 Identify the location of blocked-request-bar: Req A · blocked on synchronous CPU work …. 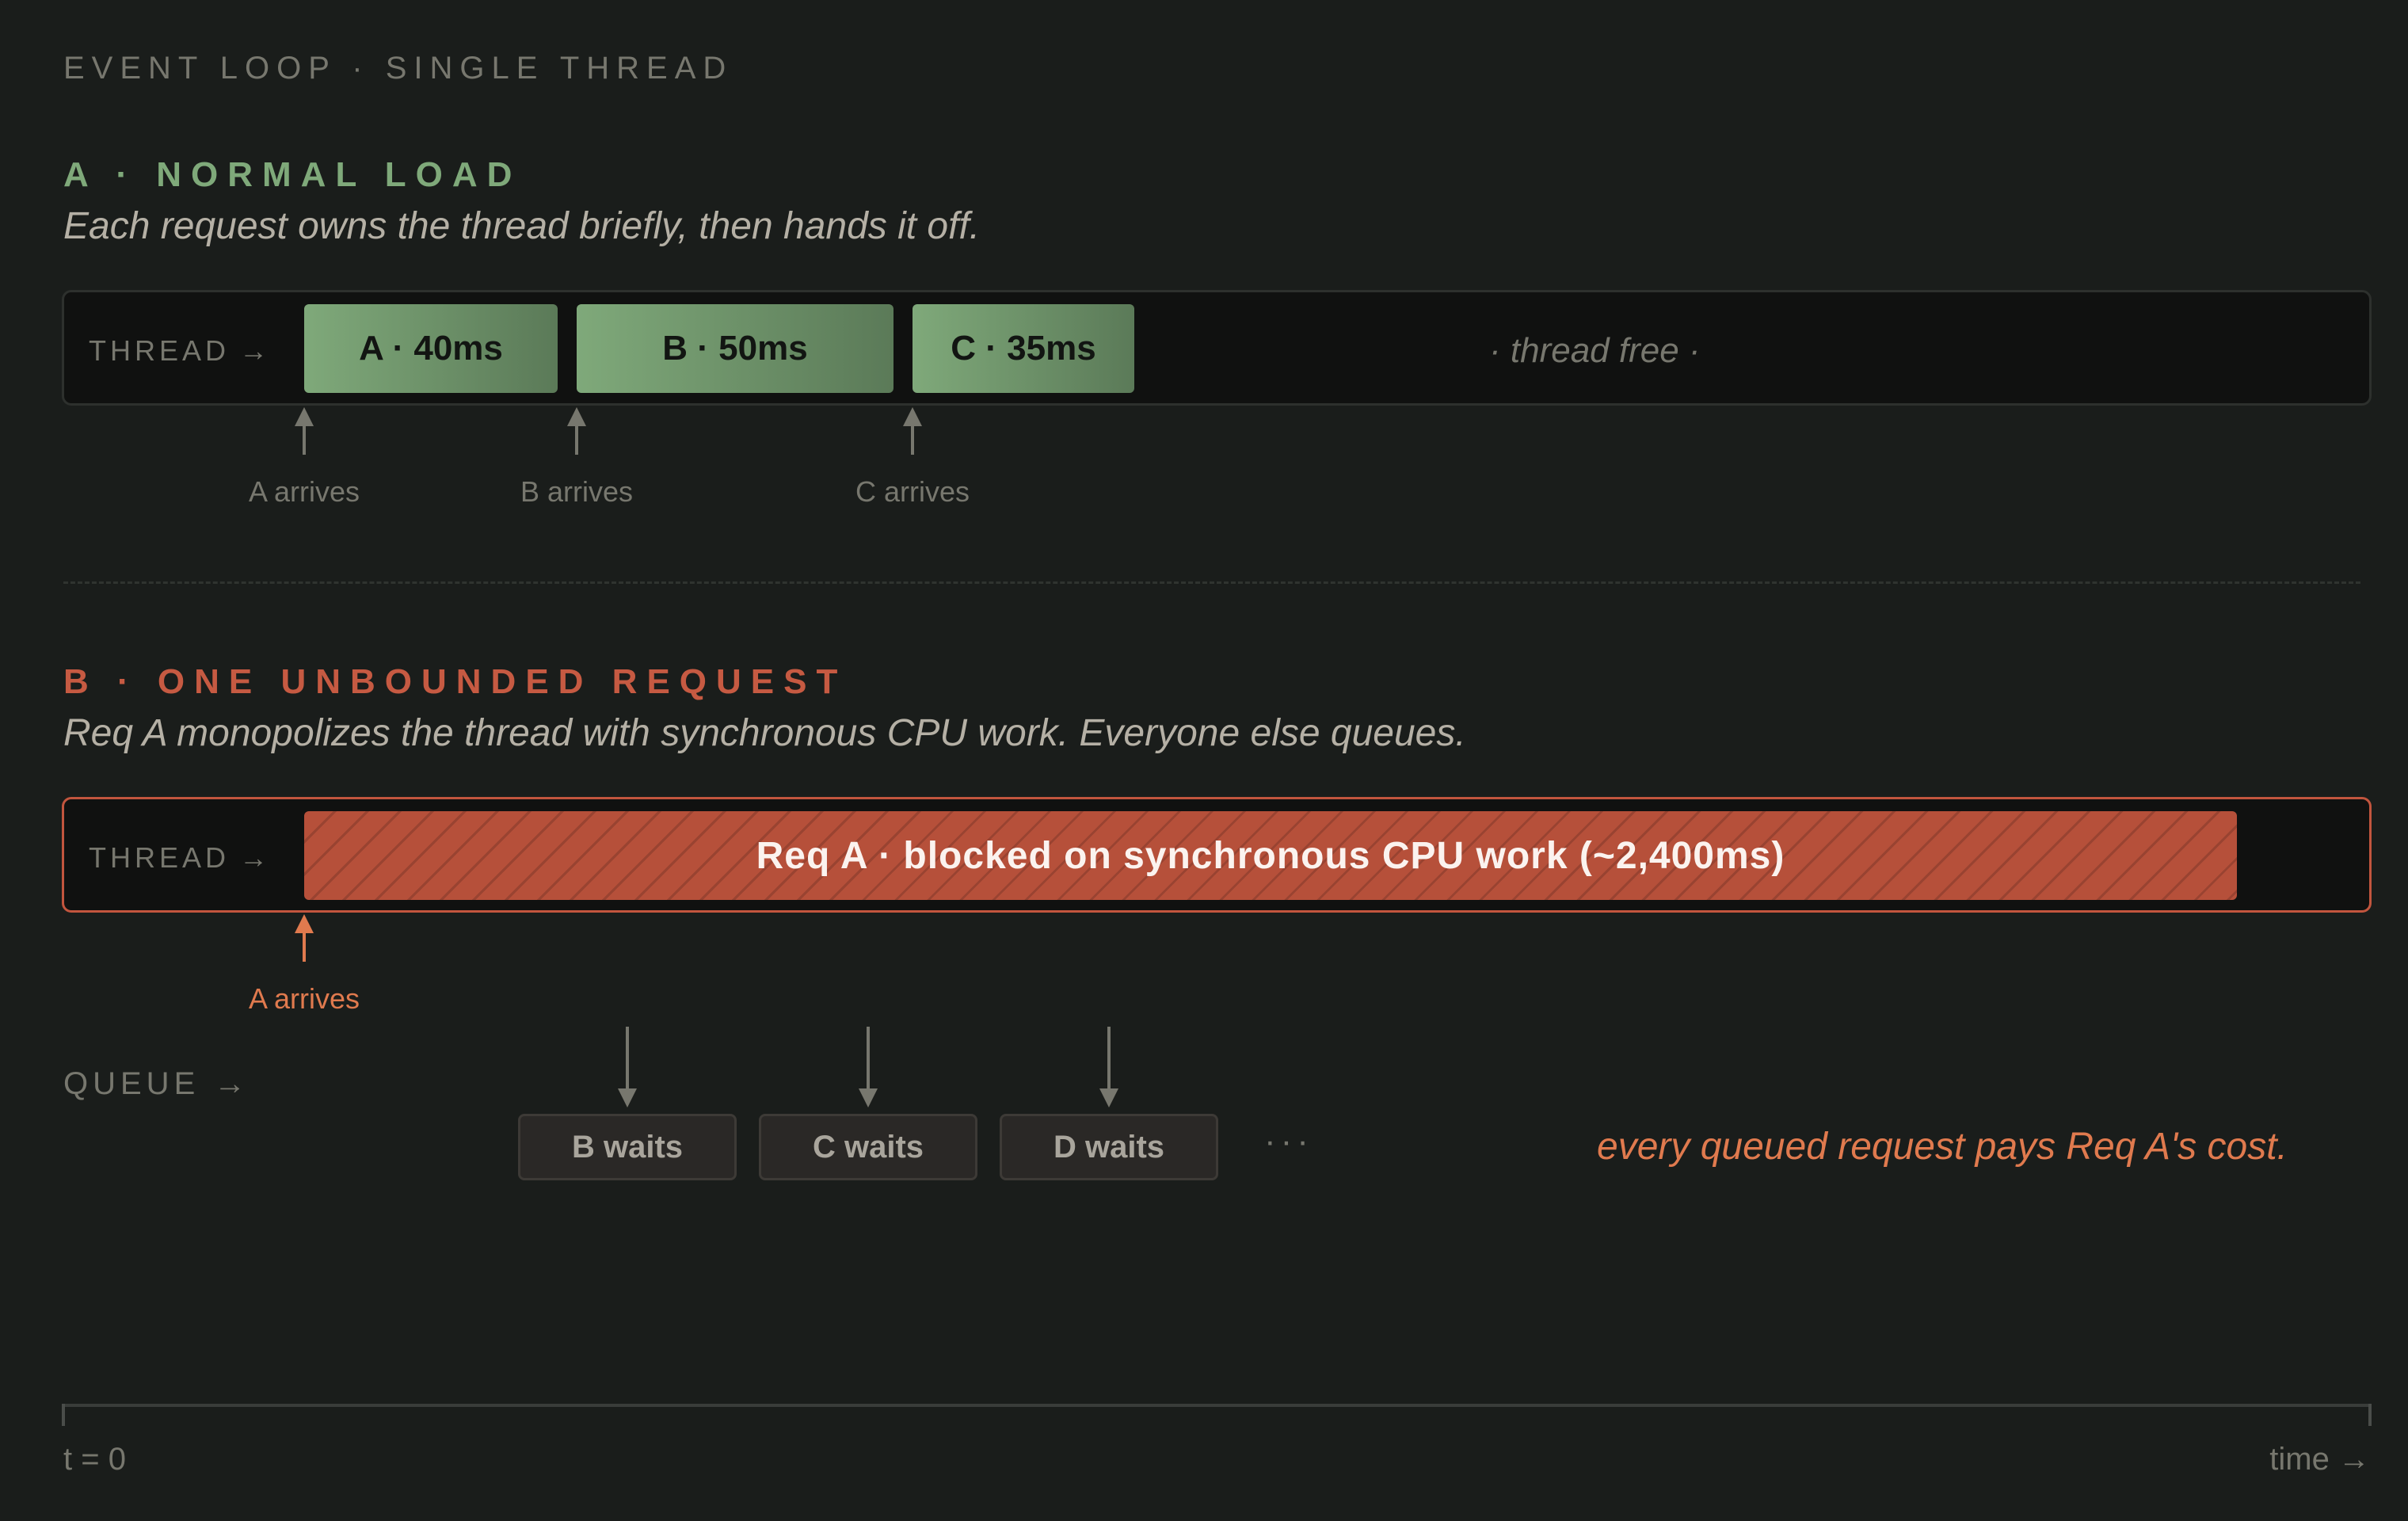
(1270, 855).